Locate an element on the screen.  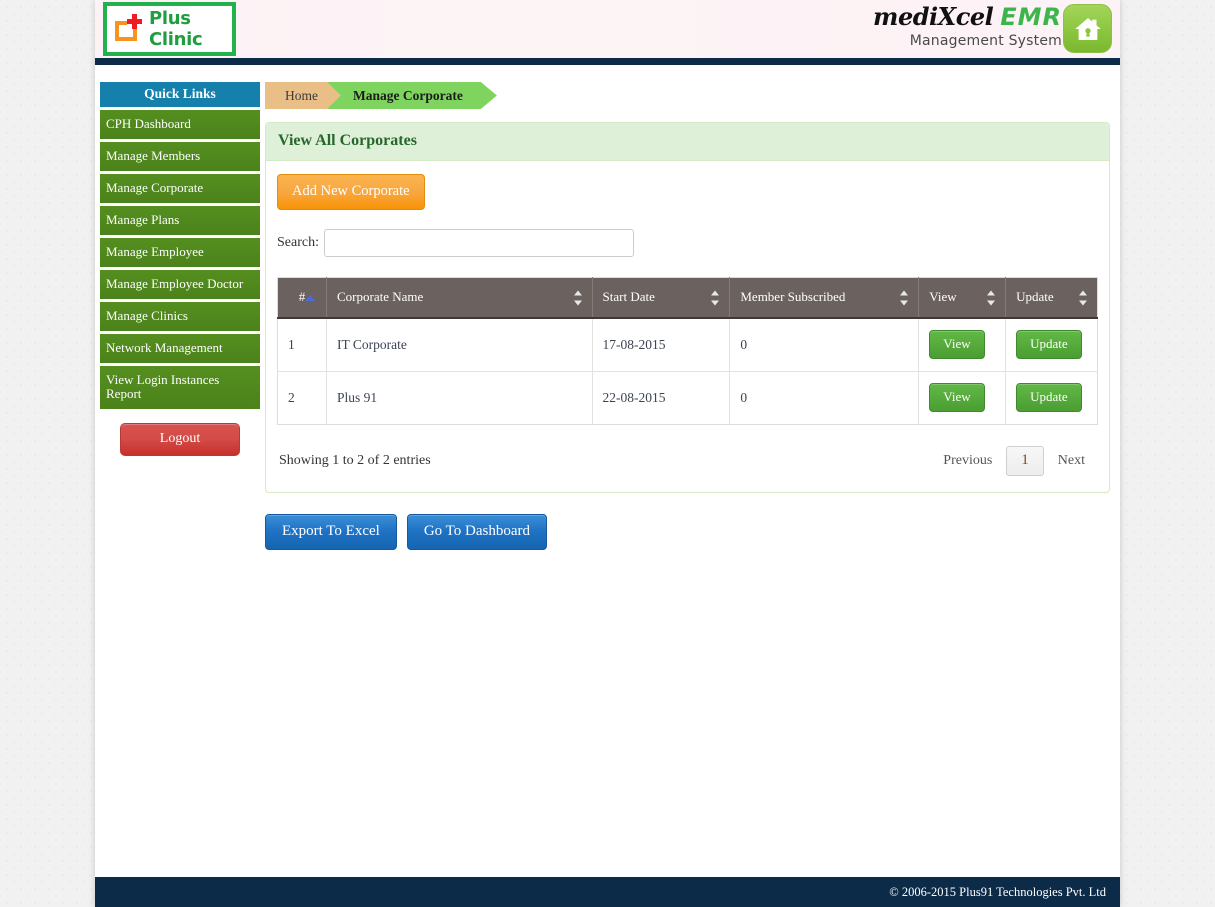
sidebar-item-manage-clinics: Manage Clinics is located at coordinates (180, 316).